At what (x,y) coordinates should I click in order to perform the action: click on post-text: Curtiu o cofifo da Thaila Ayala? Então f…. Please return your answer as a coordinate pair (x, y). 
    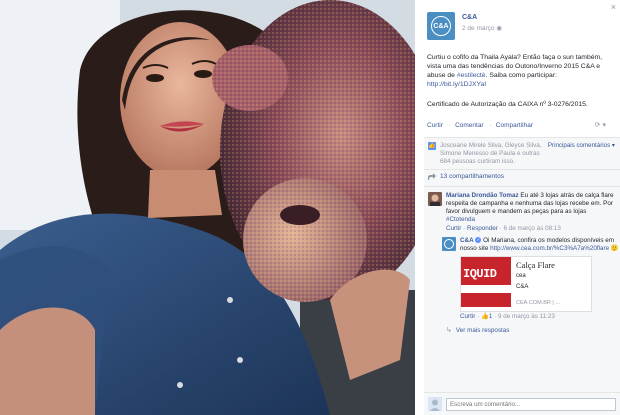
    Looking at the image, I should click on (517, 74).